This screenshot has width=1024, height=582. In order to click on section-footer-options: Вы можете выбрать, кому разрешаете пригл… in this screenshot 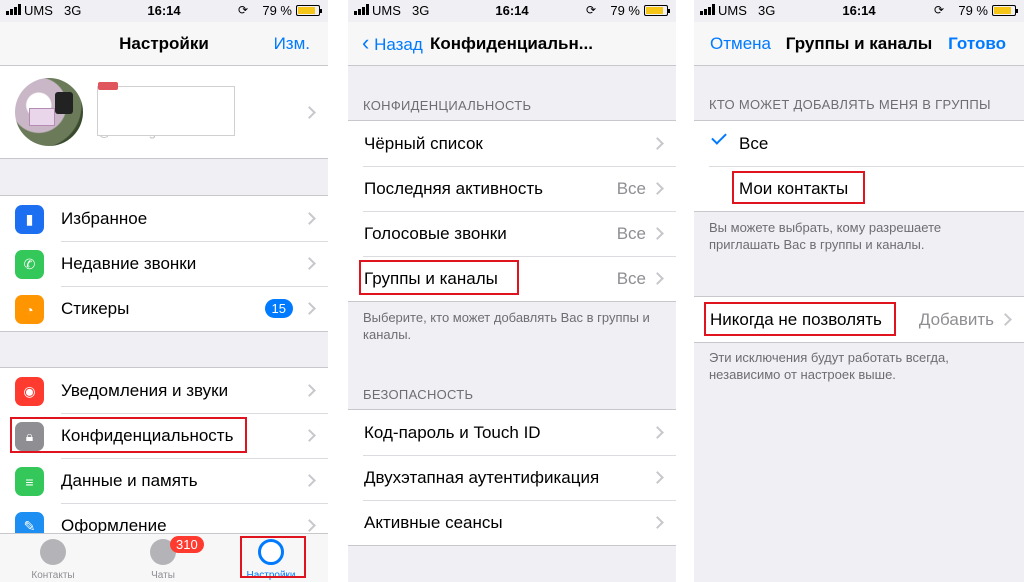, I will do `click(825, 236)`.